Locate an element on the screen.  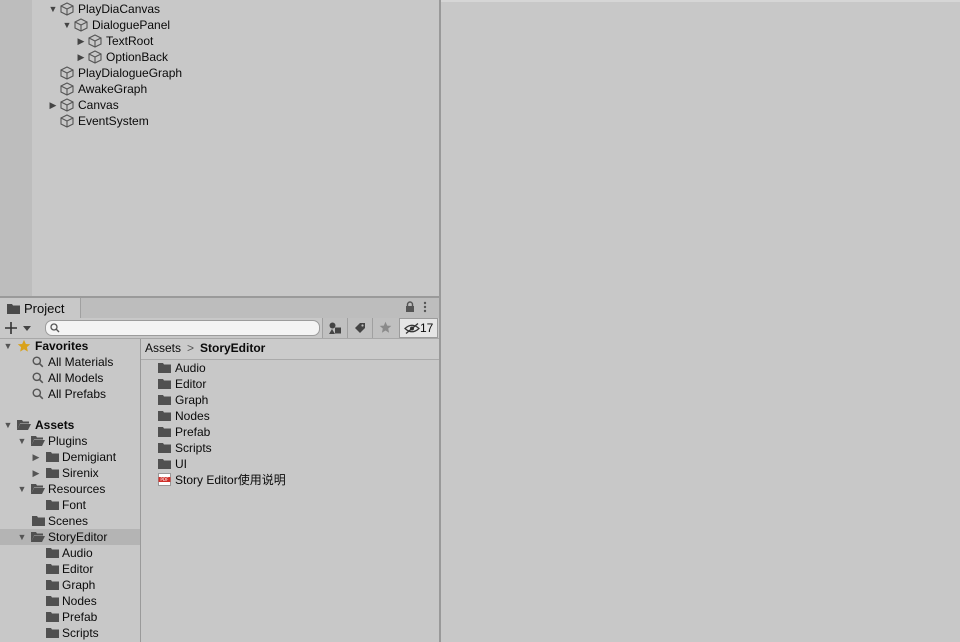
content-item-label: Scripts is located at coordinates (193, 448).